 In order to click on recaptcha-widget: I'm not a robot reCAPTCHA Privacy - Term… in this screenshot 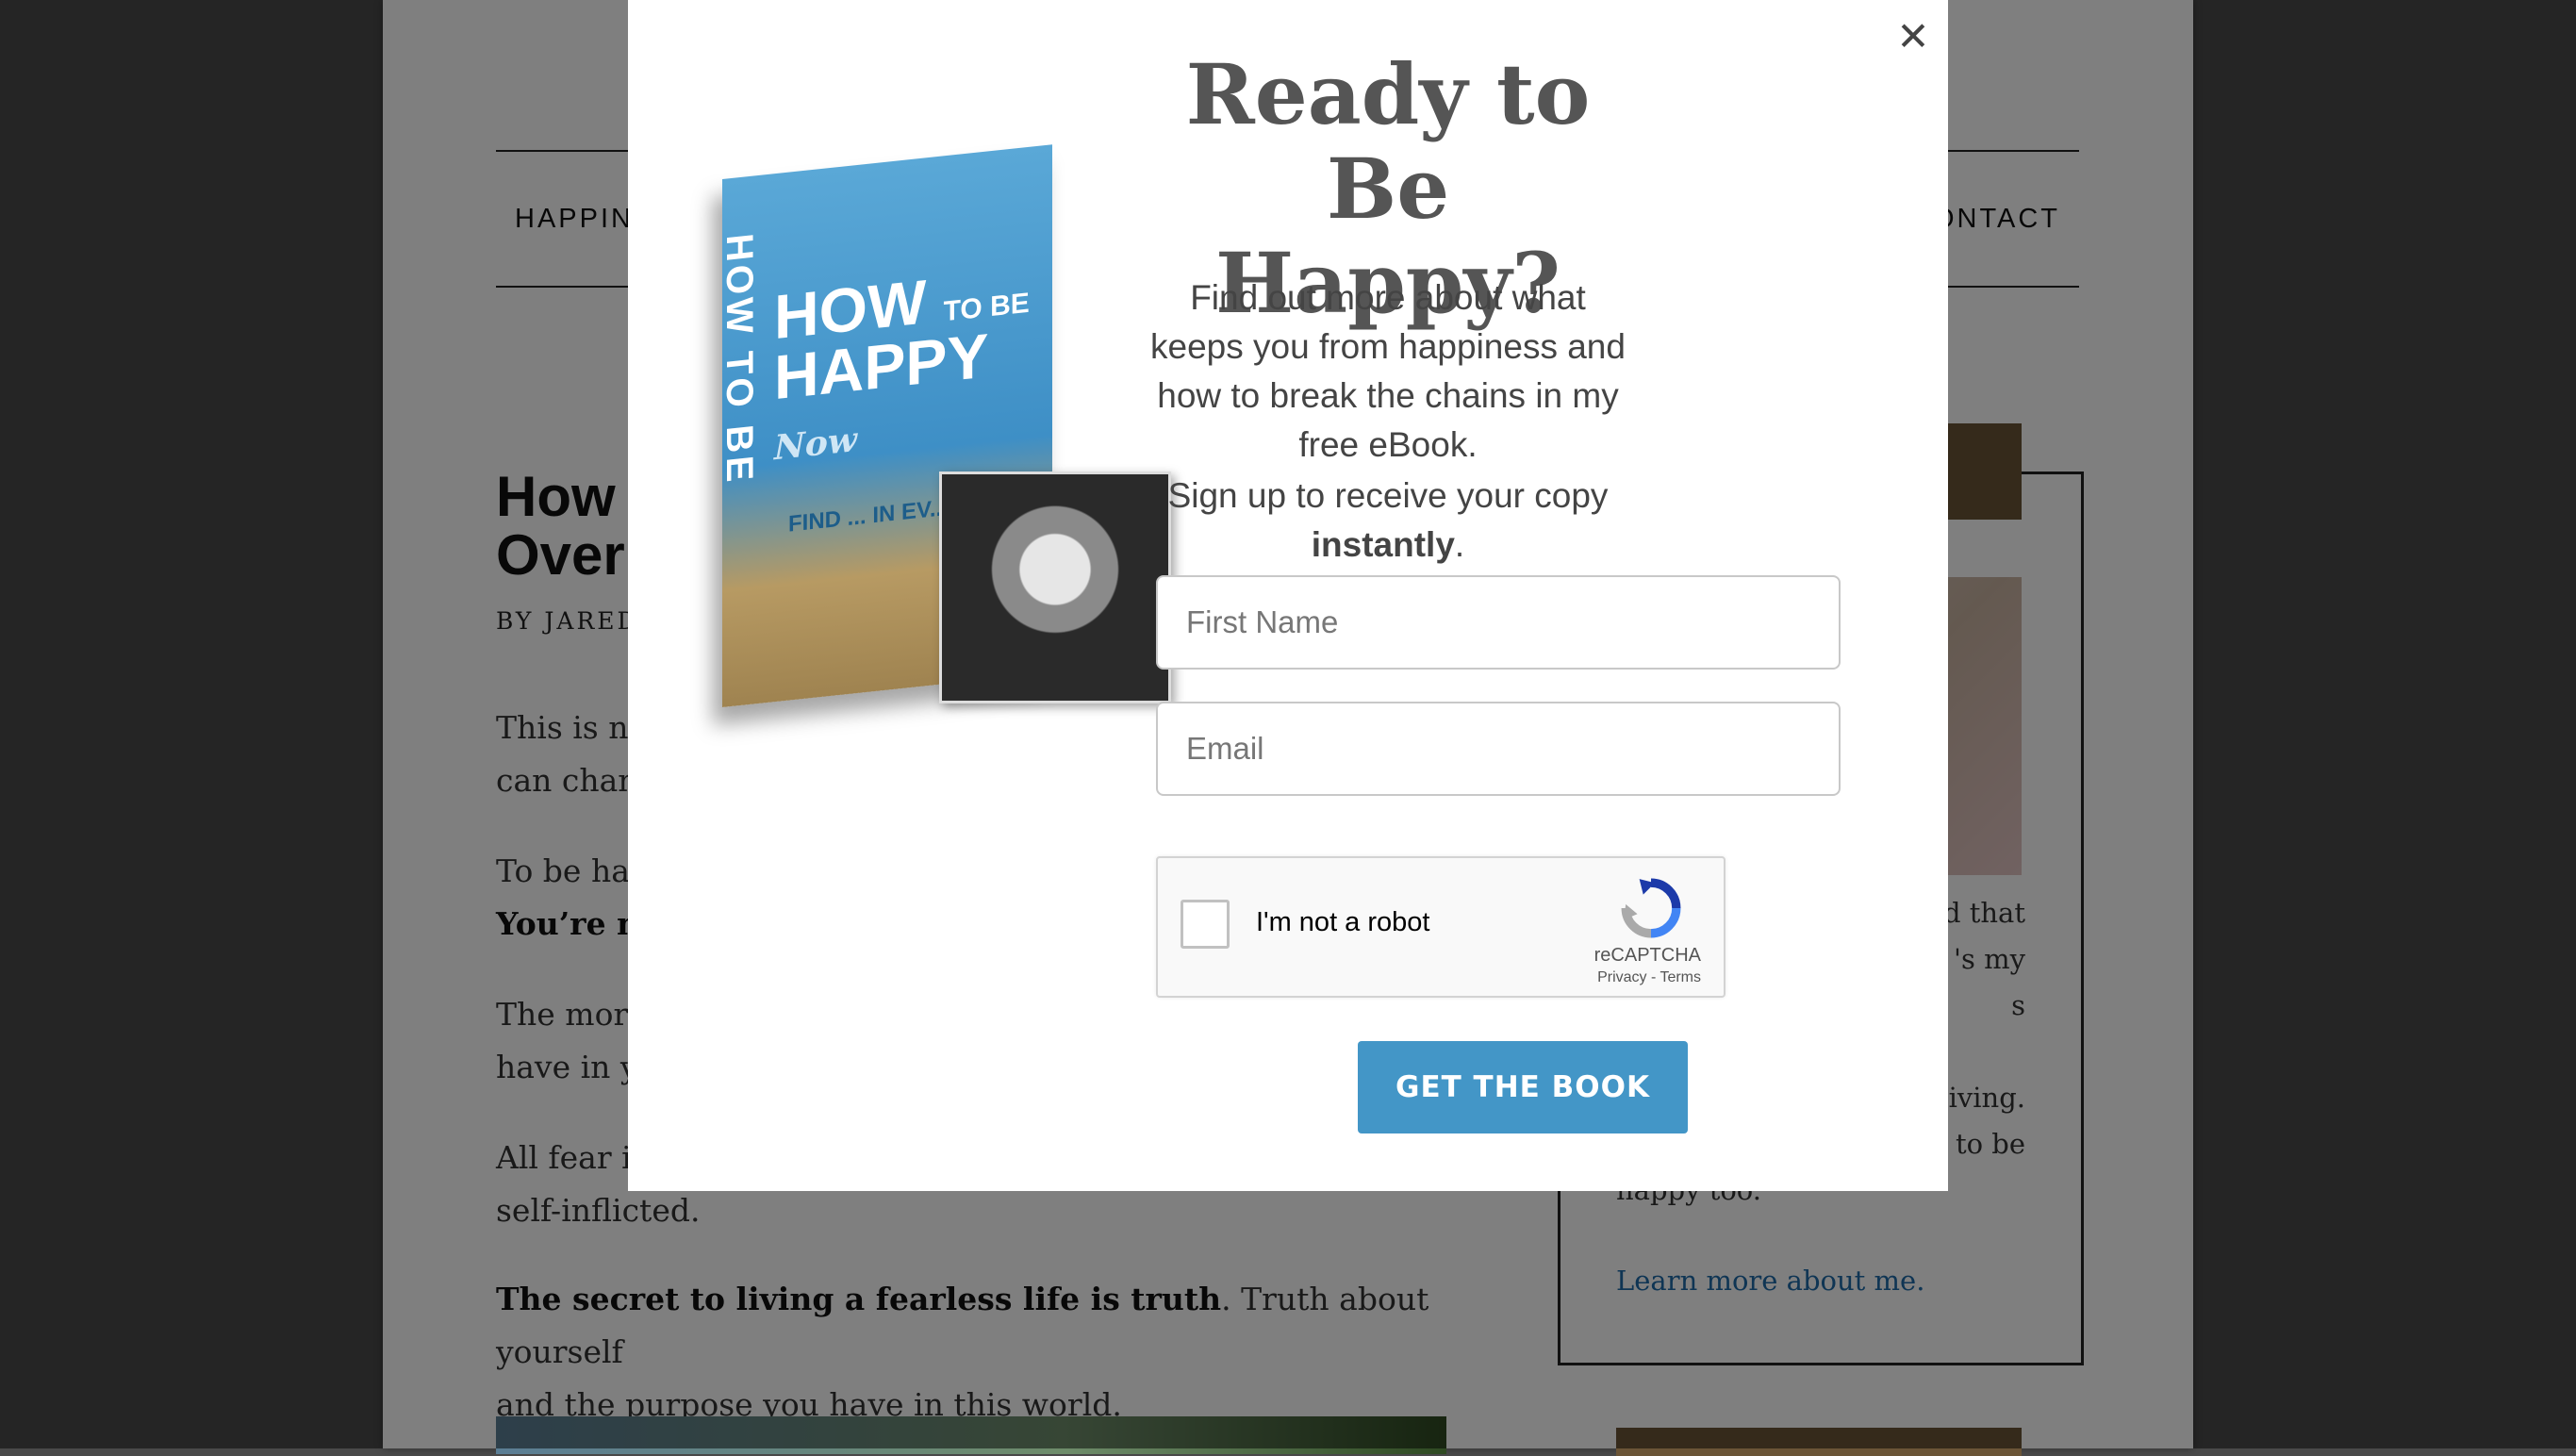, I will do `click(1441, 927)`.